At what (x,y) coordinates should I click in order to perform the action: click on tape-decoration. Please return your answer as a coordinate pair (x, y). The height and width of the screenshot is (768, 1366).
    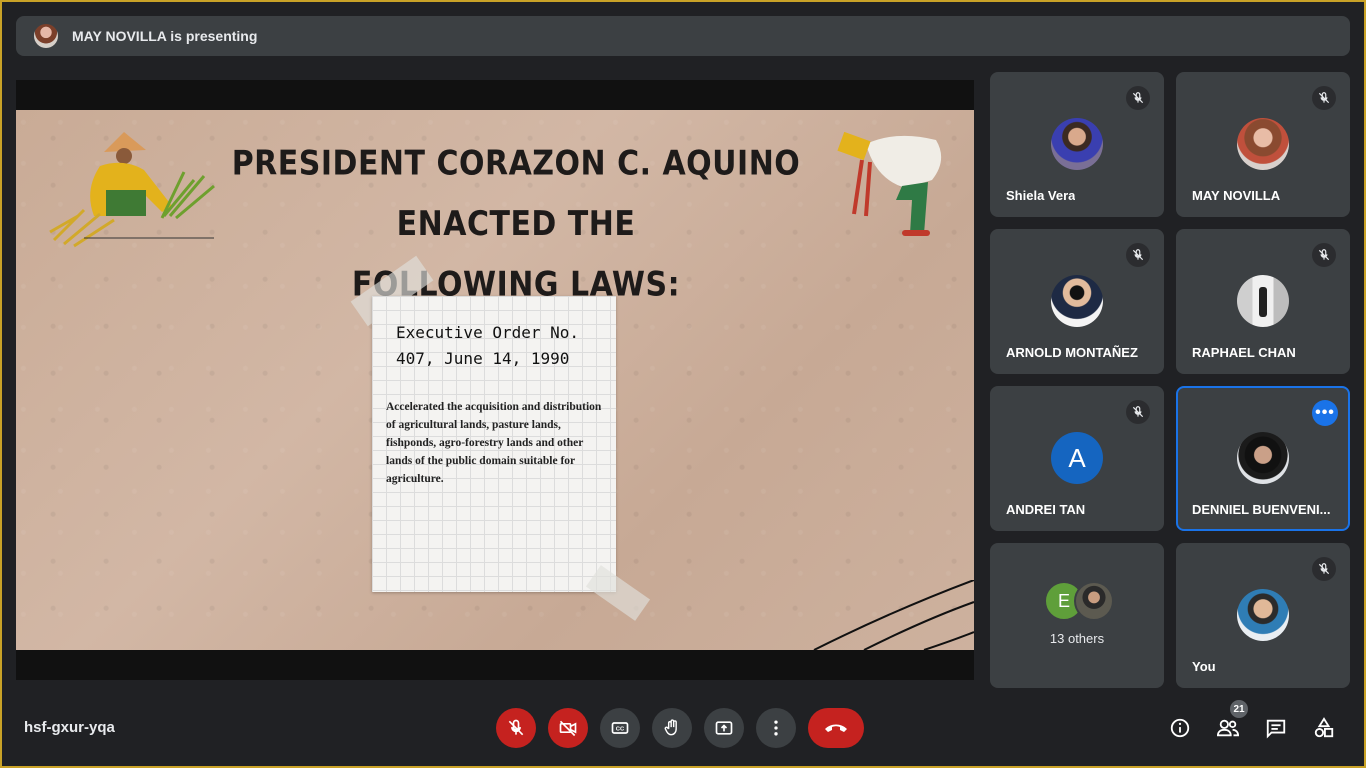
    Looking at the image, I should click on (618, 593).